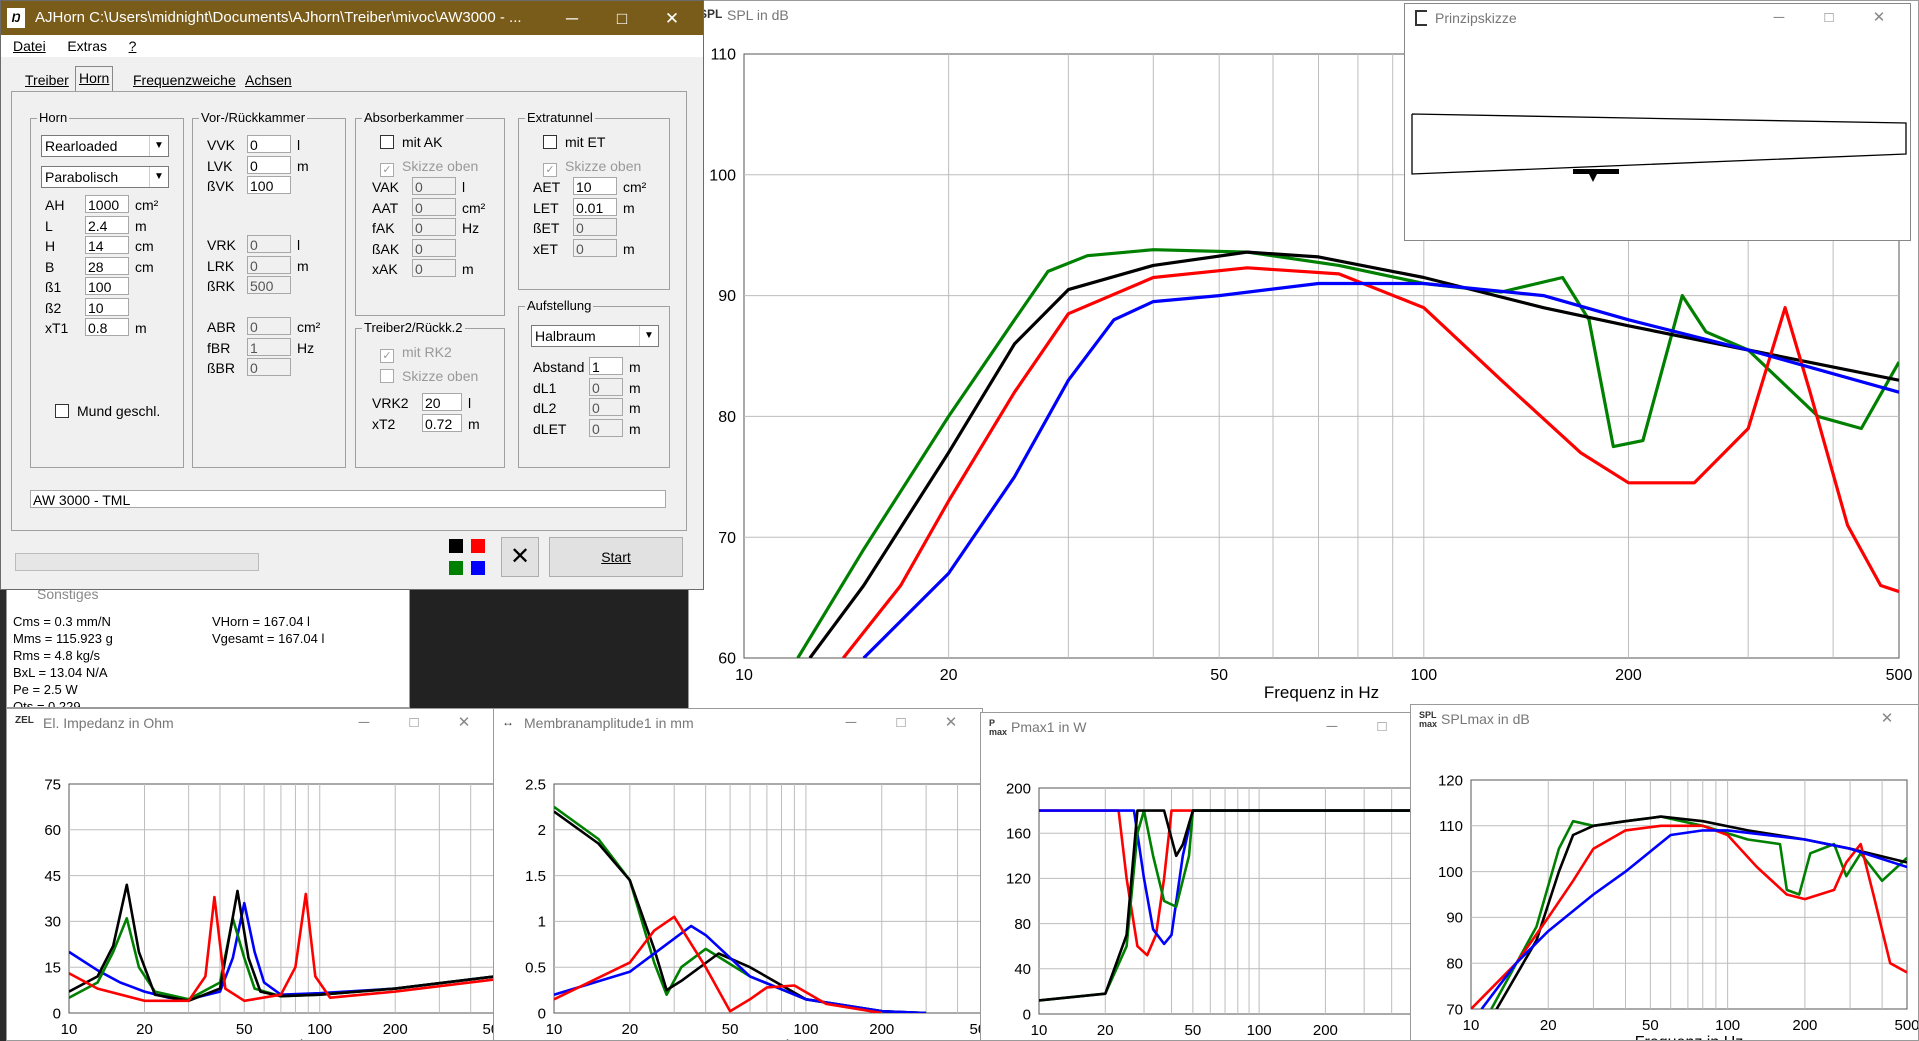 The width and height of the screenshot is (1919, 1041). What do you see at coordinates (94, 79) in the screenshot?
I see `tab-horn: Horn` at bounding box center [94, 79].